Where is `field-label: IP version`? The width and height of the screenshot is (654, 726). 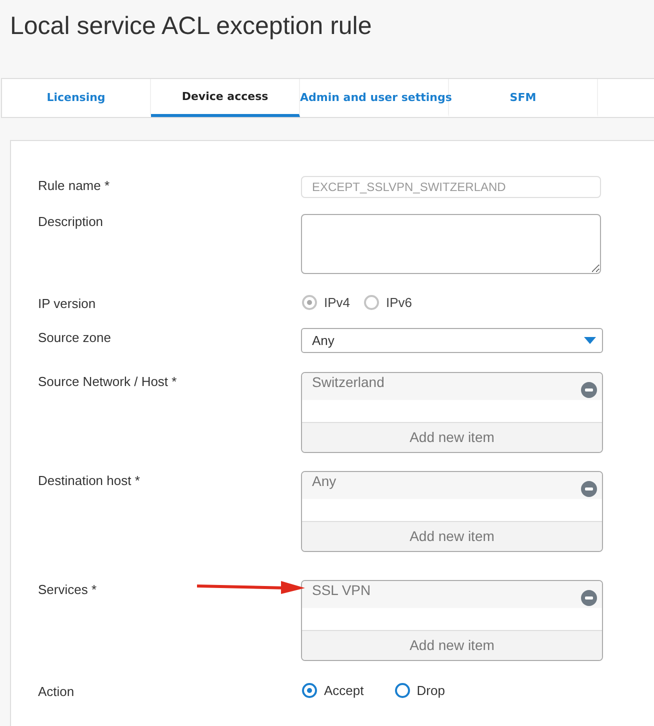 field-label: IP version is located at coordinates (67, 303).